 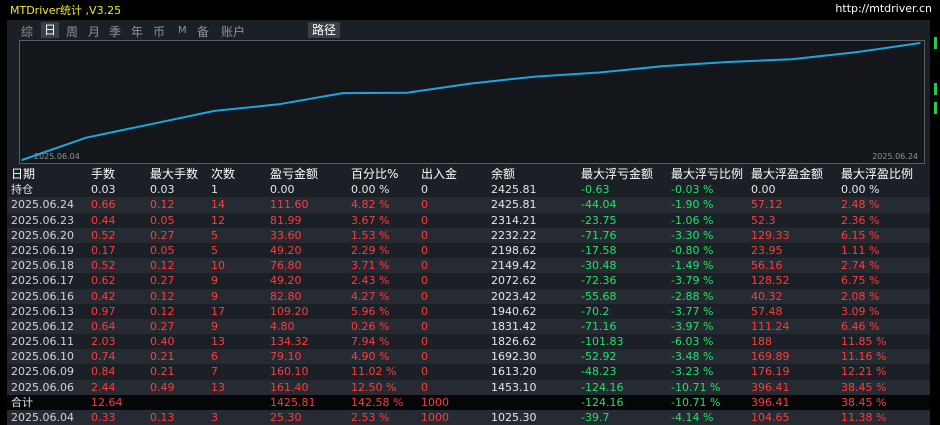 I want to click on cell-max-float-loss-pct: -3.97 %, so click(x=692, y=326).